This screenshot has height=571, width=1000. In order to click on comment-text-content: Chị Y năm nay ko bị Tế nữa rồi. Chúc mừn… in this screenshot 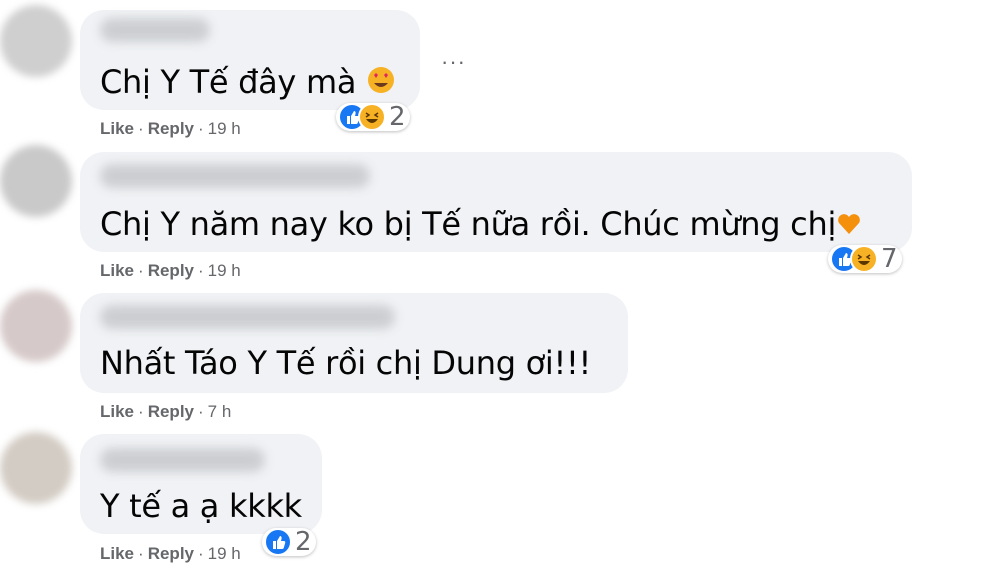, I will do `click(468, 224)`.